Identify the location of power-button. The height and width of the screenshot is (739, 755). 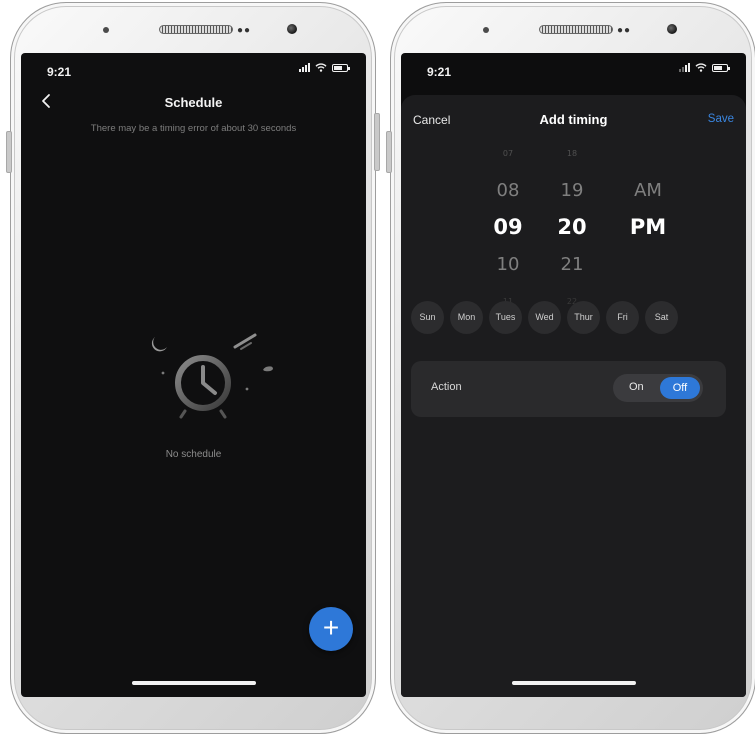
(377, 142).